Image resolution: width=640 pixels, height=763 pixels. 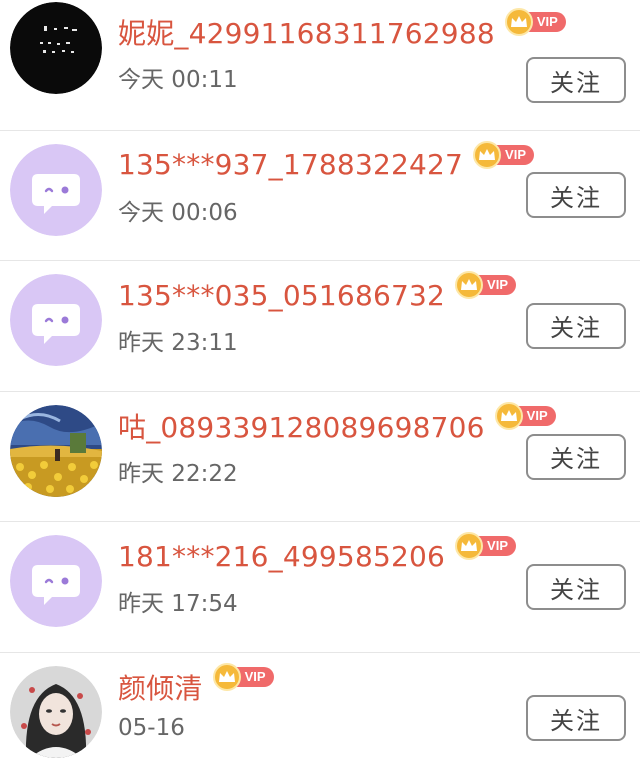 What do you see at coordinates (160, 687) in the screenshot?
I see `user-name: 颜倾清` at bounding box center [160, 687].